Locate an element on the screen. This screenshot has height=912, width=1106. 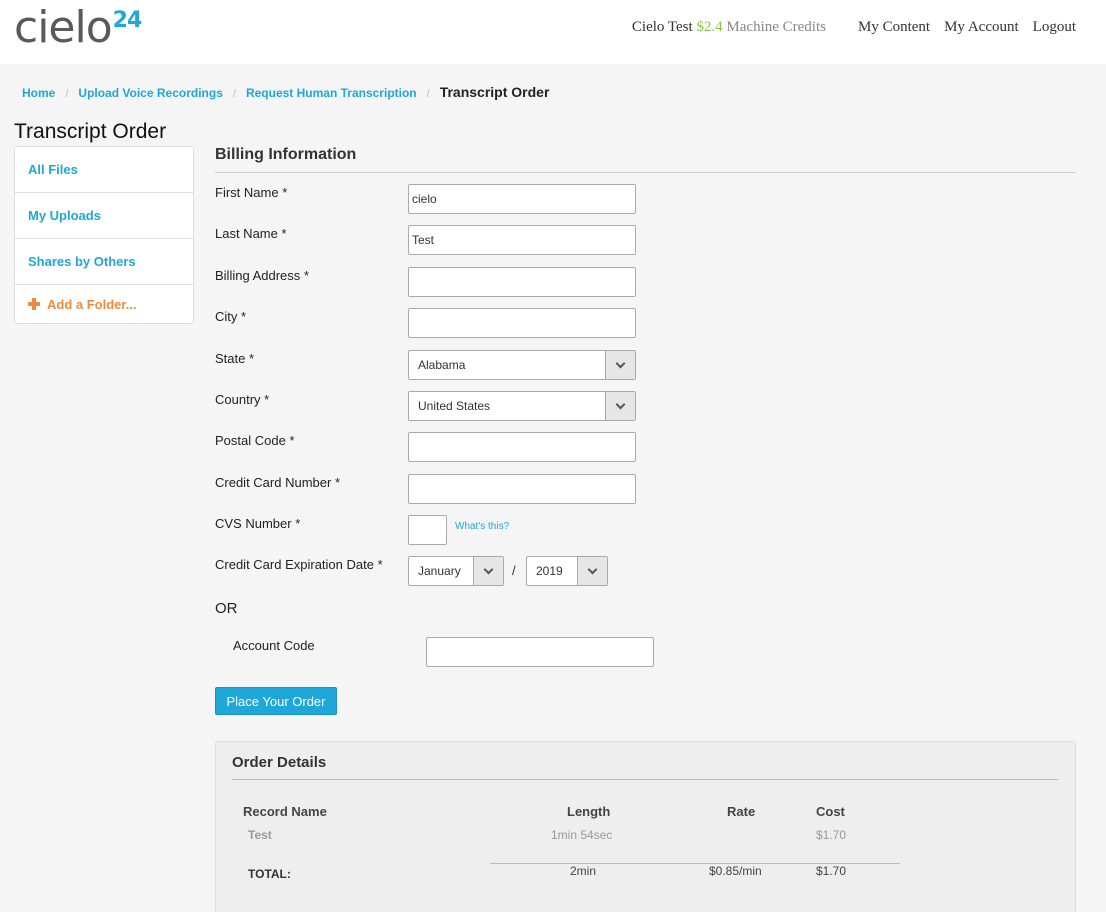
last-name-field is located at coordinates (522, 240).